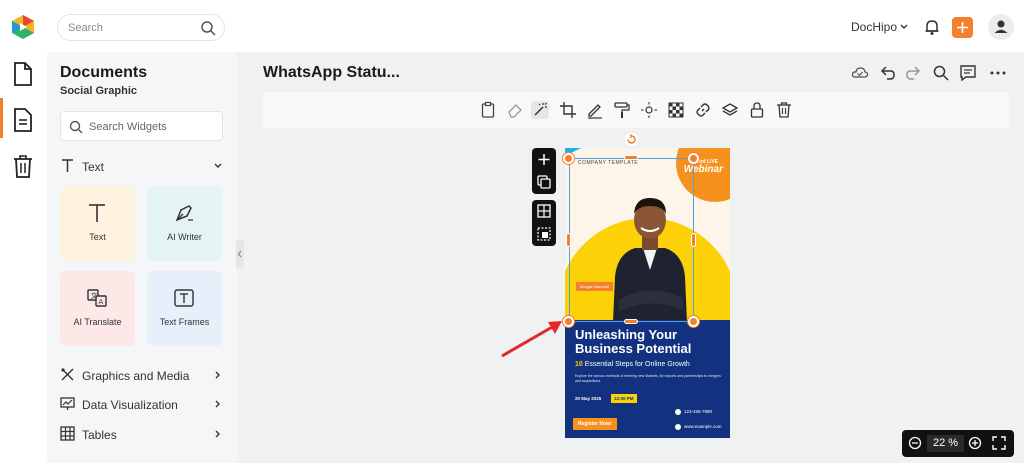  What do you see at coordinates (693, 321) in the screenshot?
I see `resize-handle-bottom-right` at bounding box center [693, 321].